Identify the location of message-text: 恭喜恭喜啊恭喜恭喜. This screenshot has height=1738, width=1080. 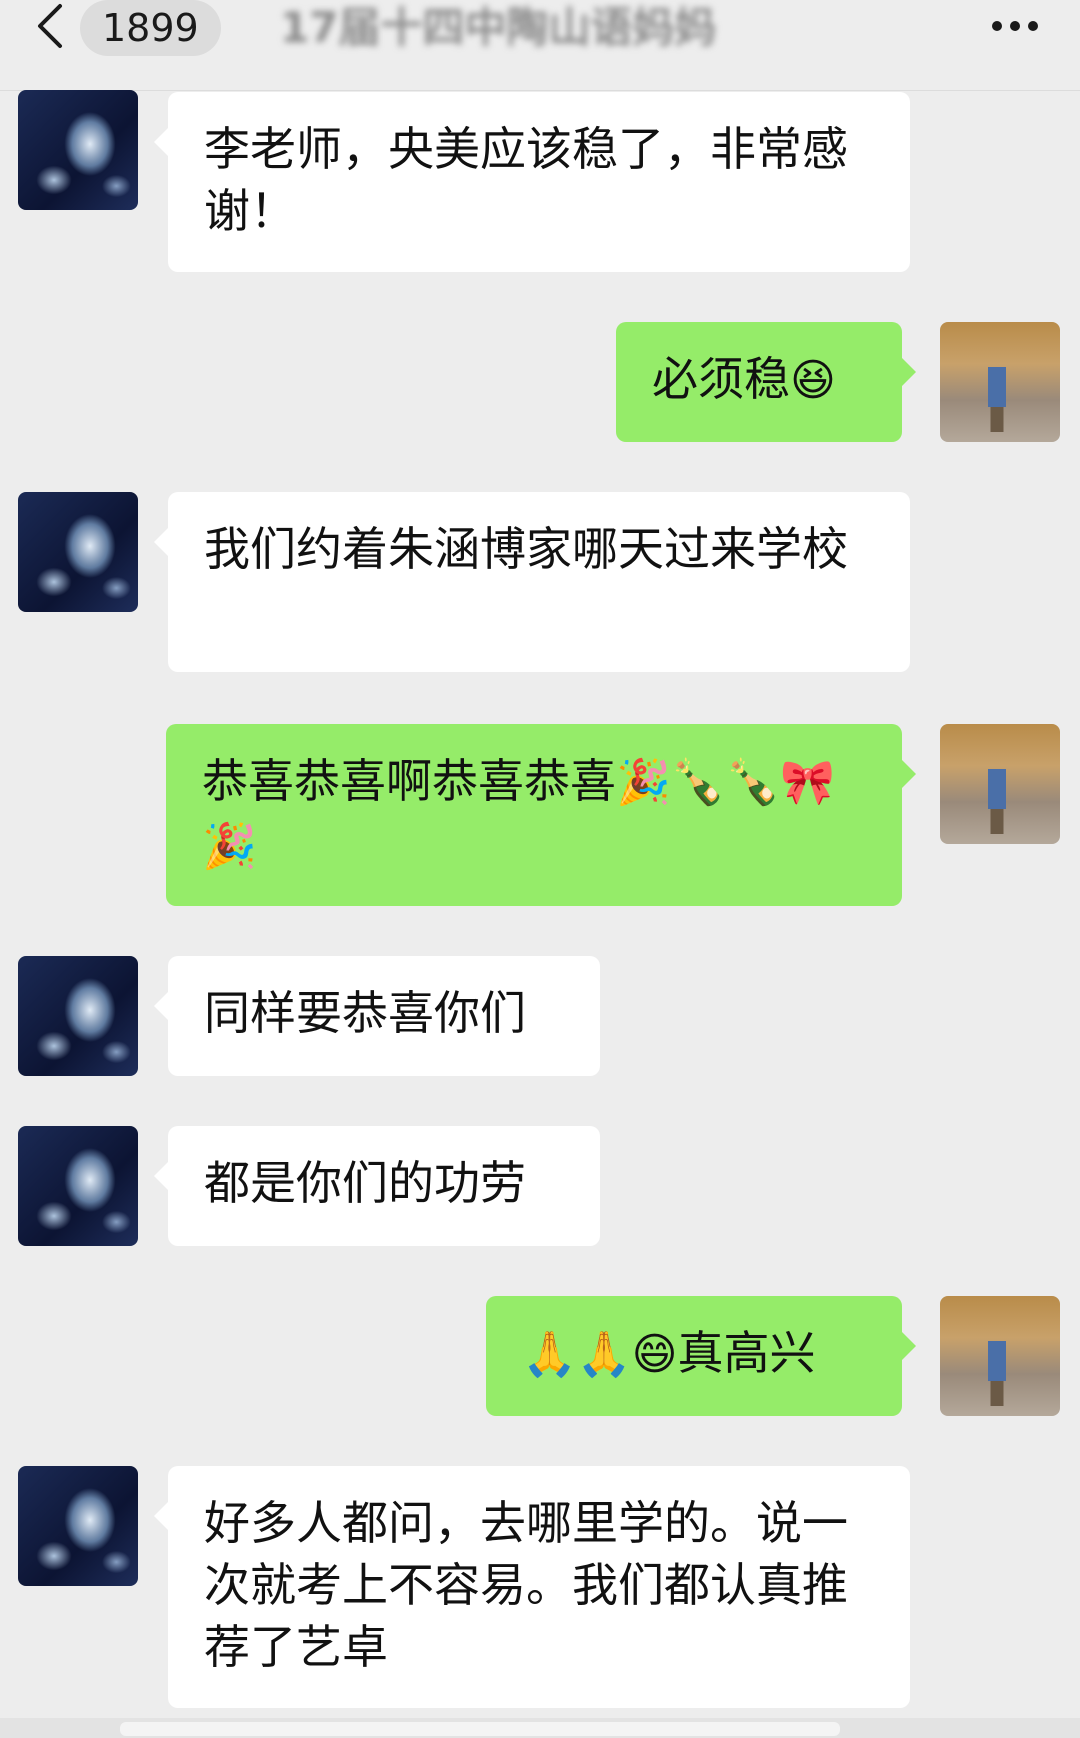
(409, 781).